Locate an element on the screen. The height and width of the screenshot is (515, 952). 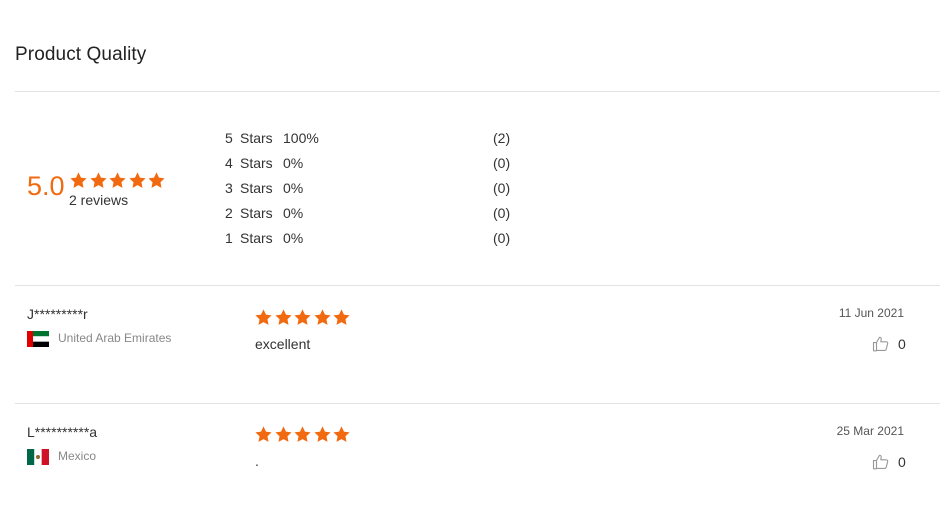
distribution-stars: 1 is located at coordinates (229, 238).